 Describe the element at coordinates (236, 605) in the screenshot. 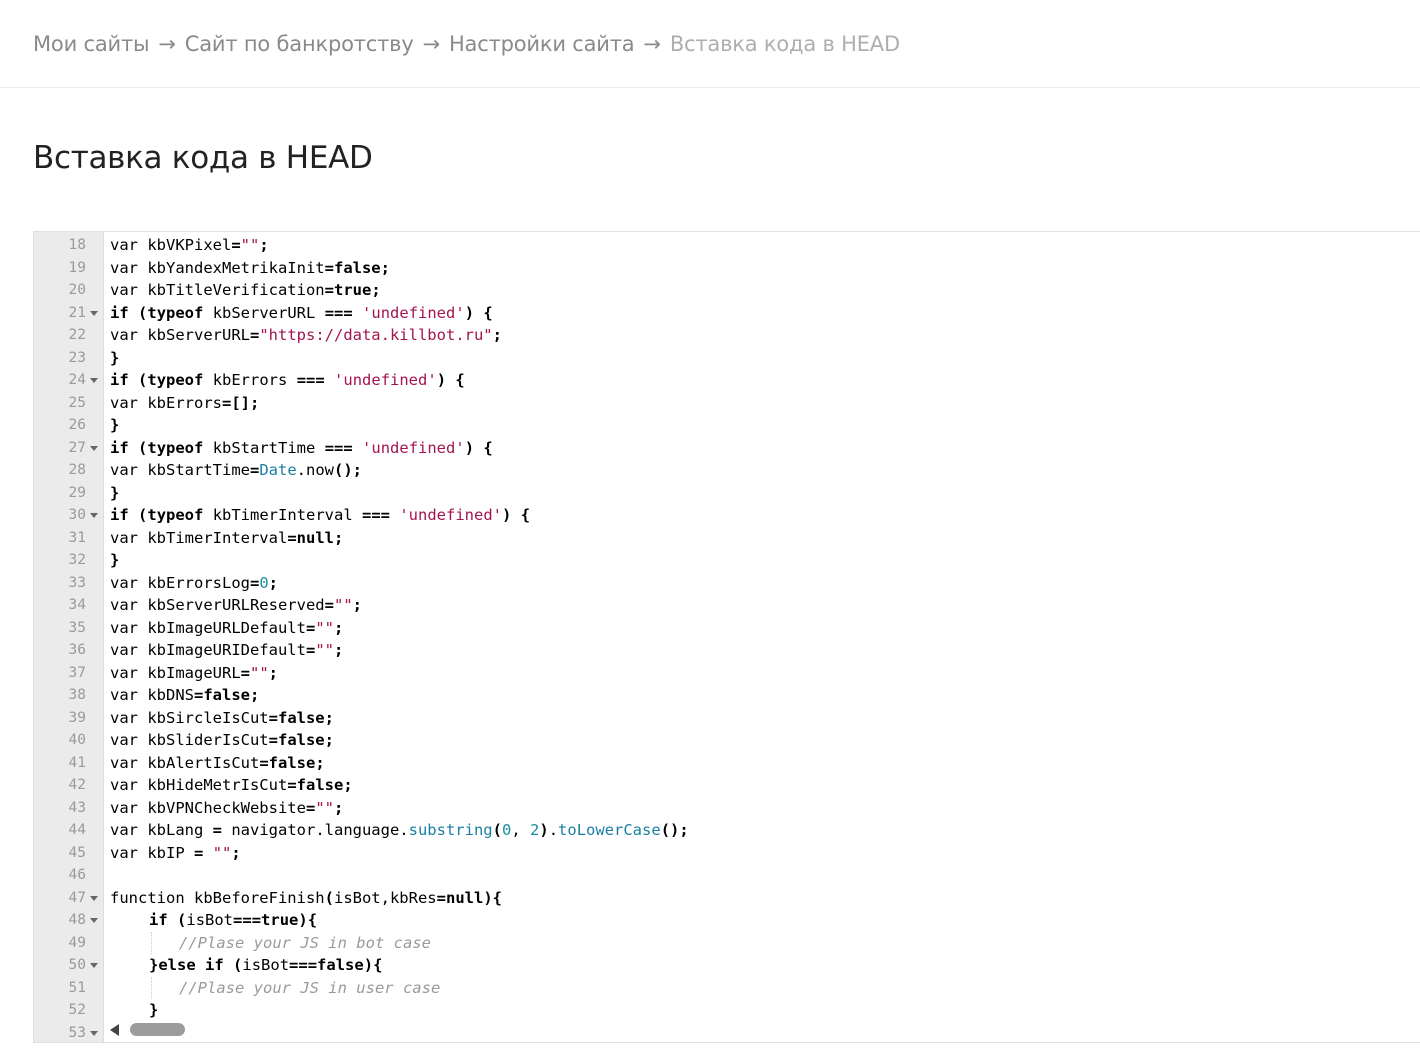

I see `code-text: var kbServerURLReserved="";` at that location.